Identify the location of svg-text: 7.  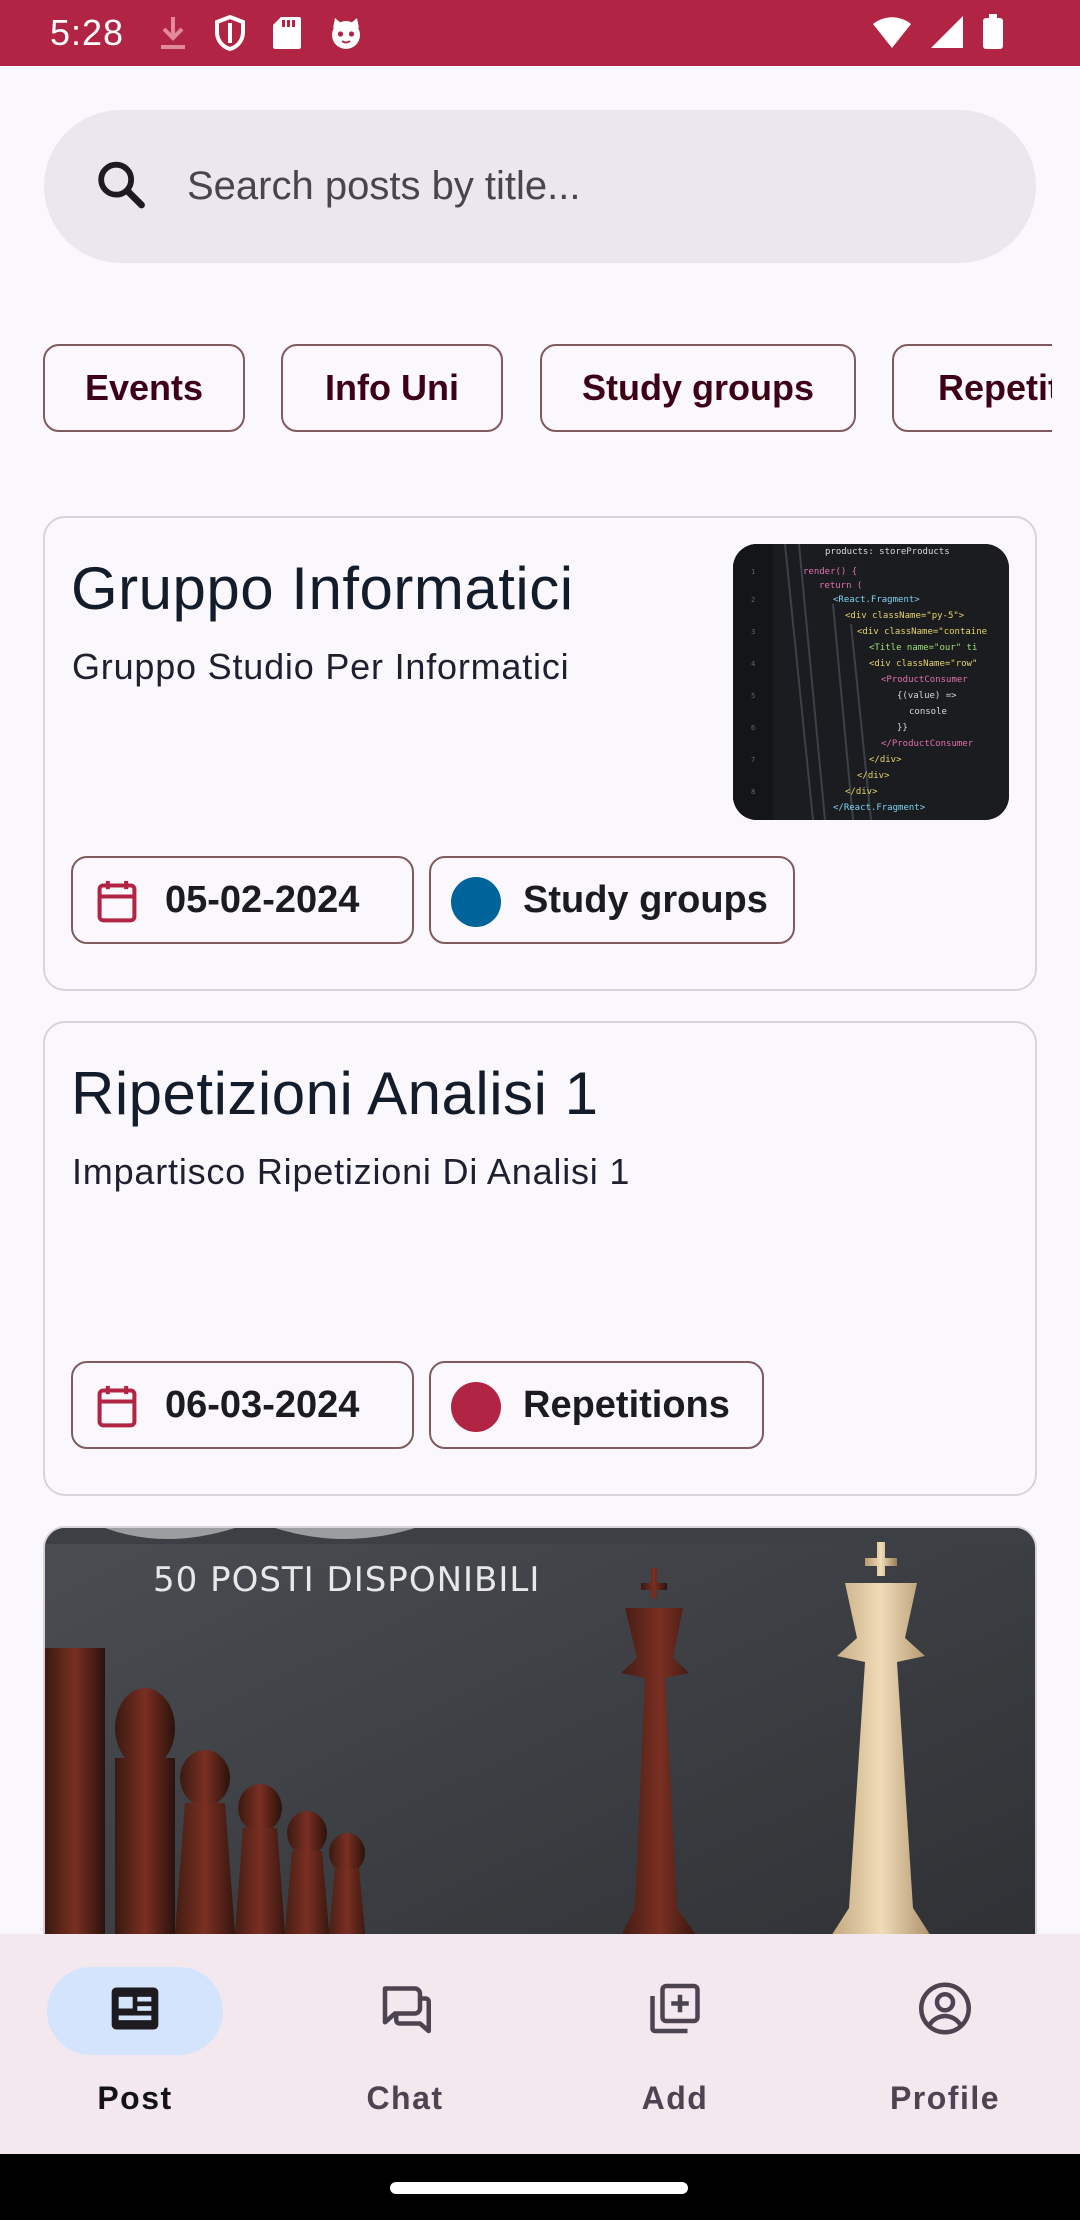
(753, 760).